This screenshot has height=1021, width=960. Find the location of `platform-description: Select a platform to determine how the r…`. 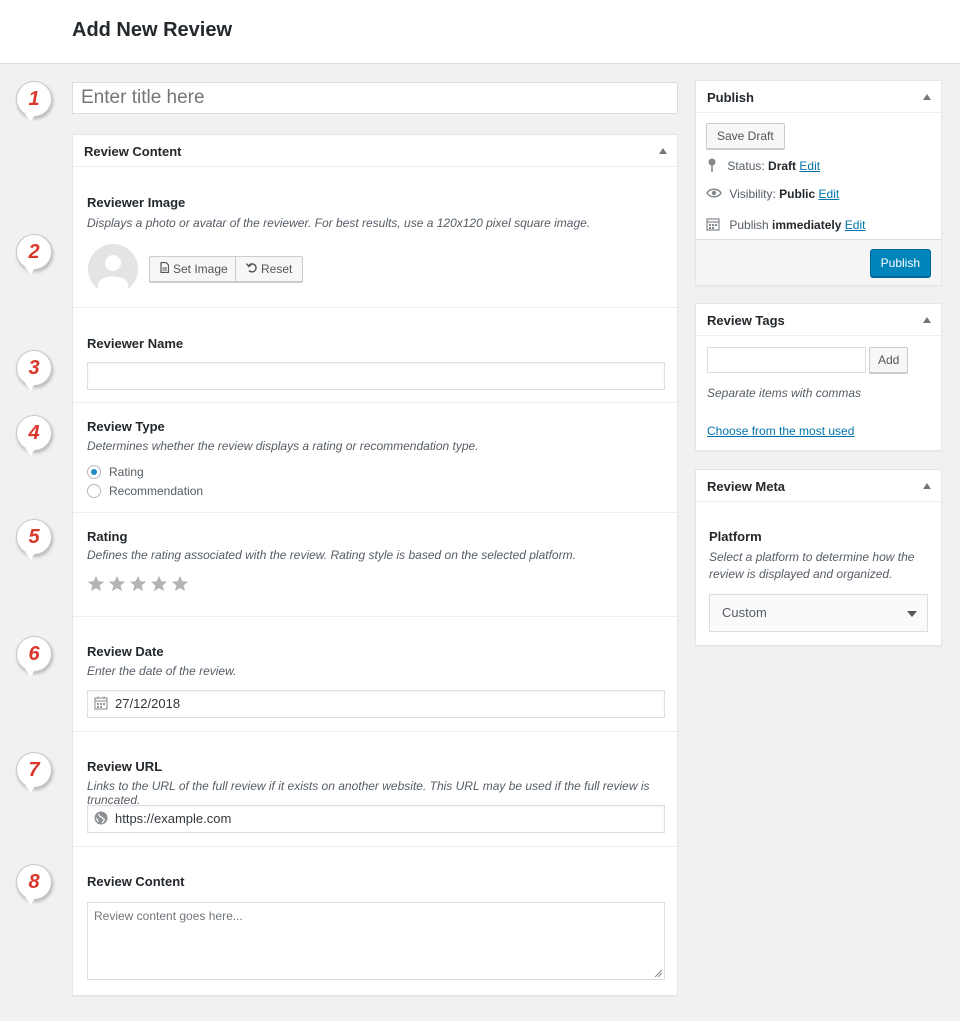

platform-description: Select a platform to determine how the r… is located at coordinates (812, 565).